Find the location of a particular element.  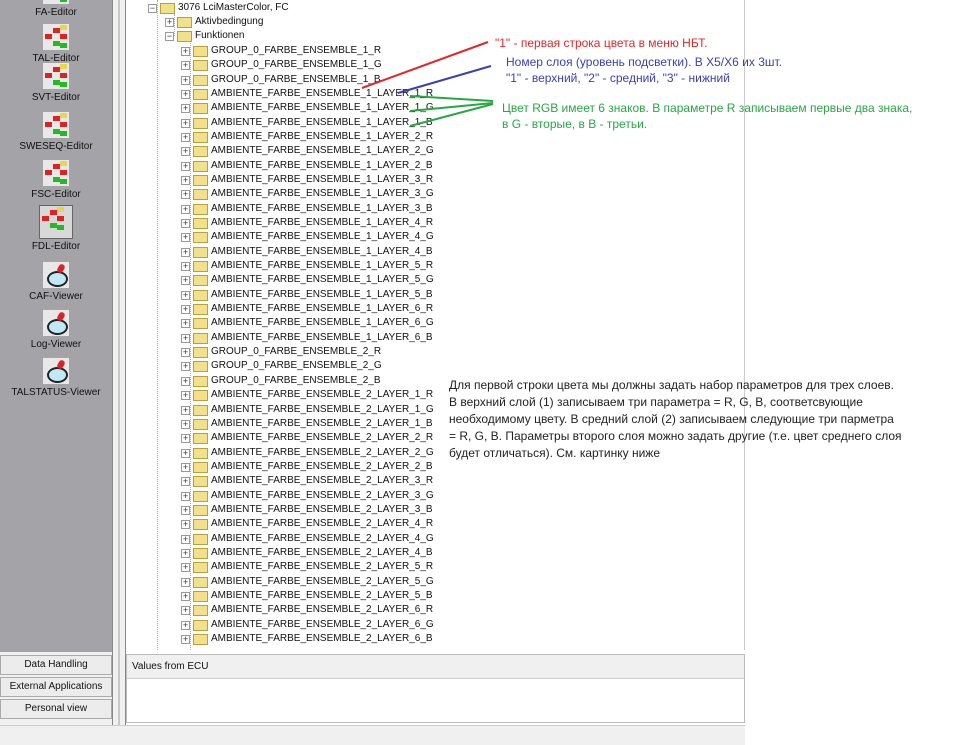

green-arrow-line is located at coordinates (451, 98).